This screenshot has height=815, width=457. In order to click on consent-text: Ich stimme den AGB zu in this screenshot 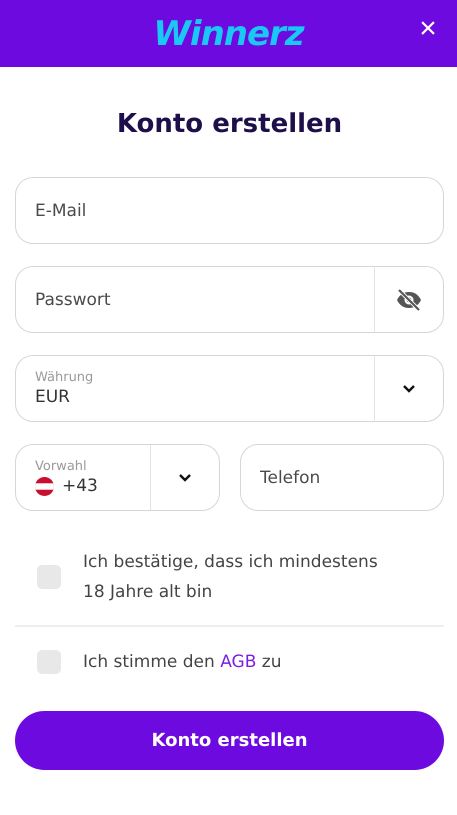, I will do `click(182, 662)`.